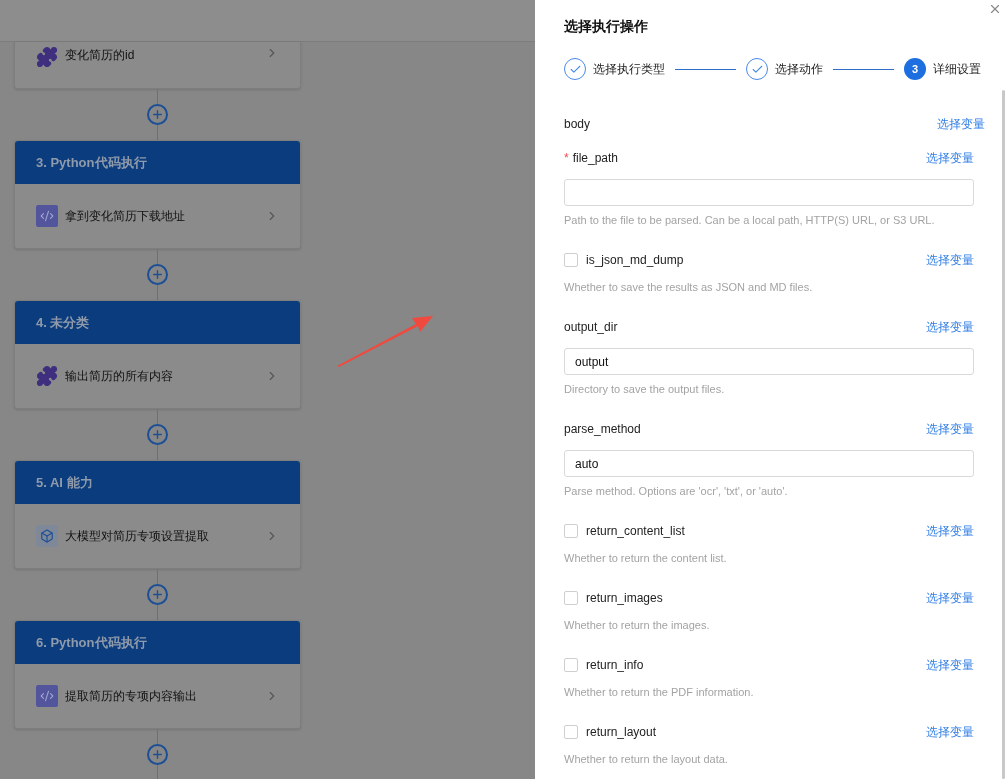 The image size is (1006, 779). I want to click on action-label: 拿到变化简历下载地址, so click(125, 216).